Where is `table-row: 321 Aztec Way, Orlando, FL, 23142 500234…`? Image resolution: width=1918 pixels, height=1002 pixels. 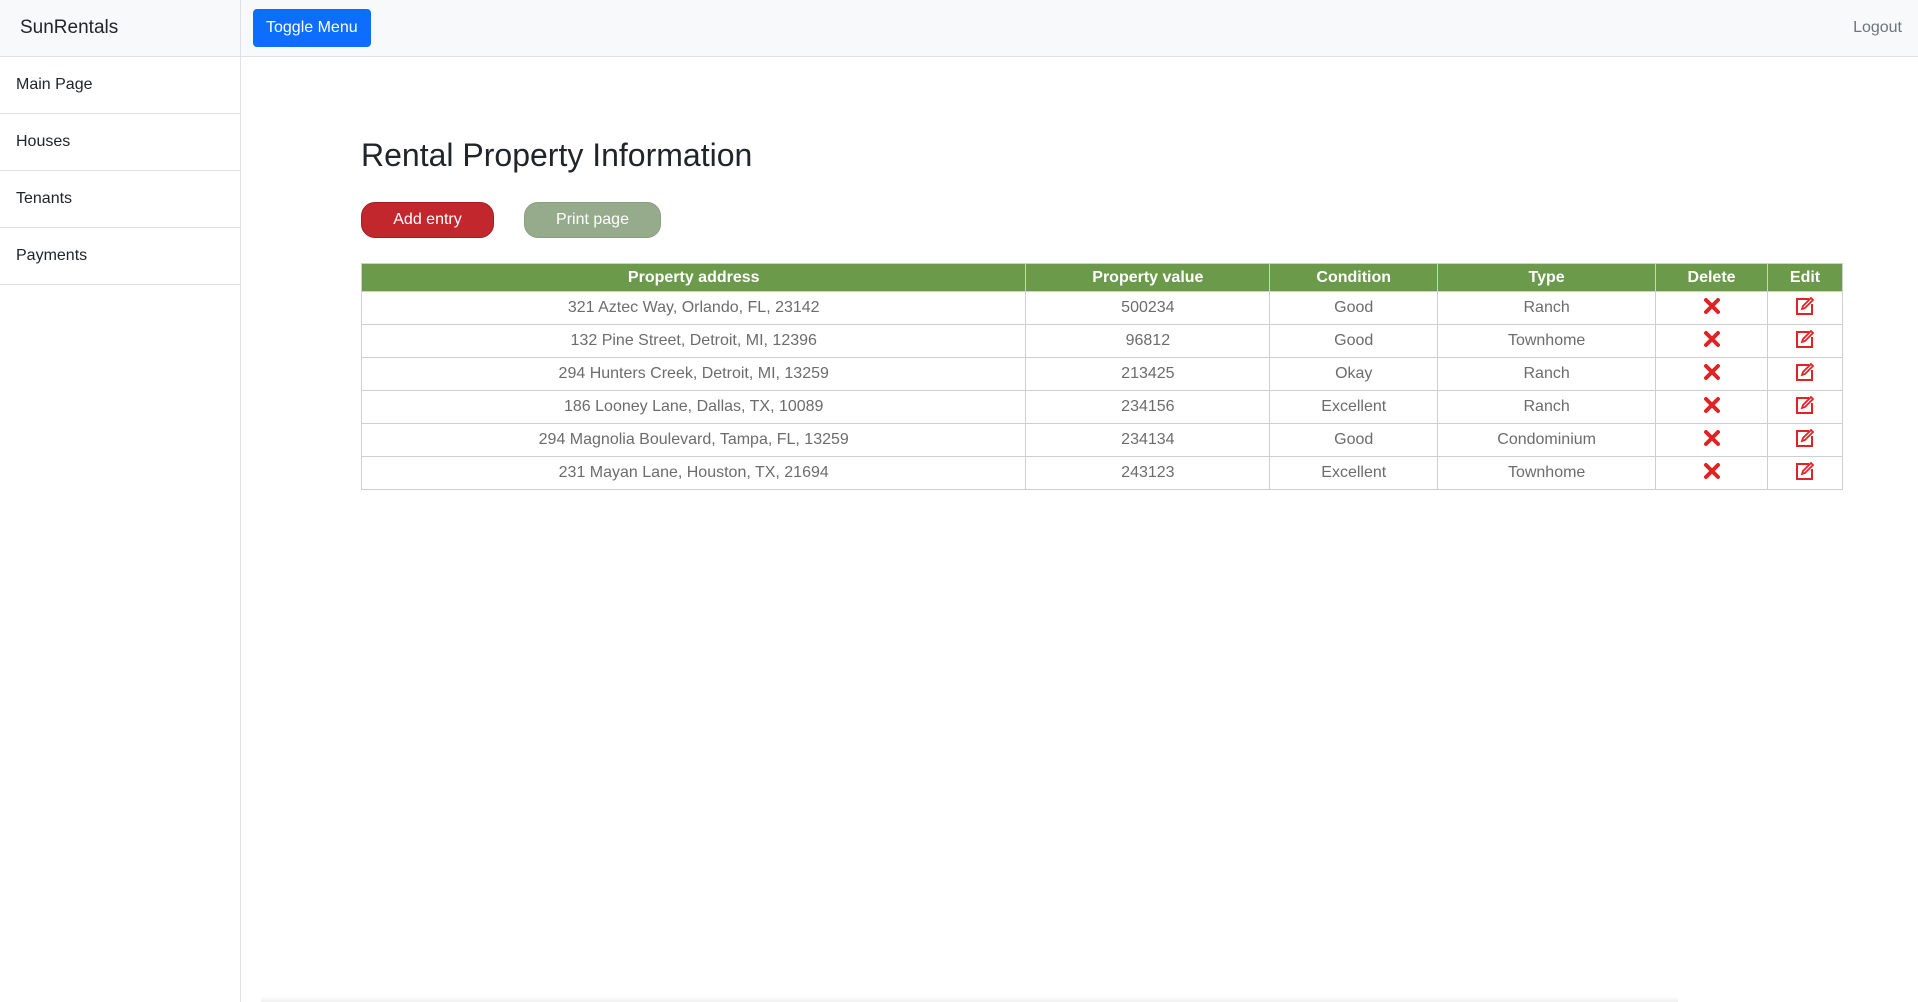
table-row: 321 Aztec Way, Orlando, FL, 23142 500234… is located at coordinates (1101, 308).